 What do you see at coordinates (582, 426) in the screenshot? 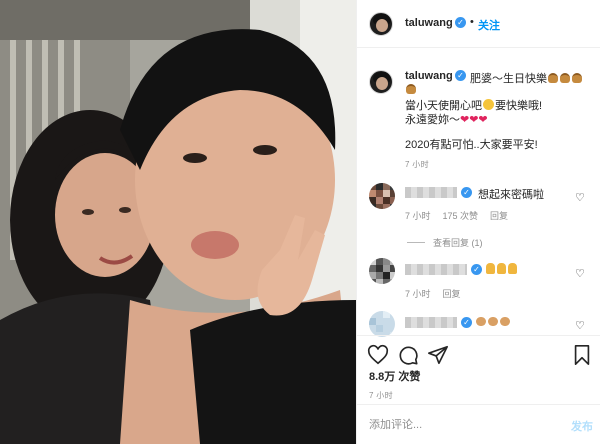
I see `post-comment-button: 发布` at bounding box center [582, 426].